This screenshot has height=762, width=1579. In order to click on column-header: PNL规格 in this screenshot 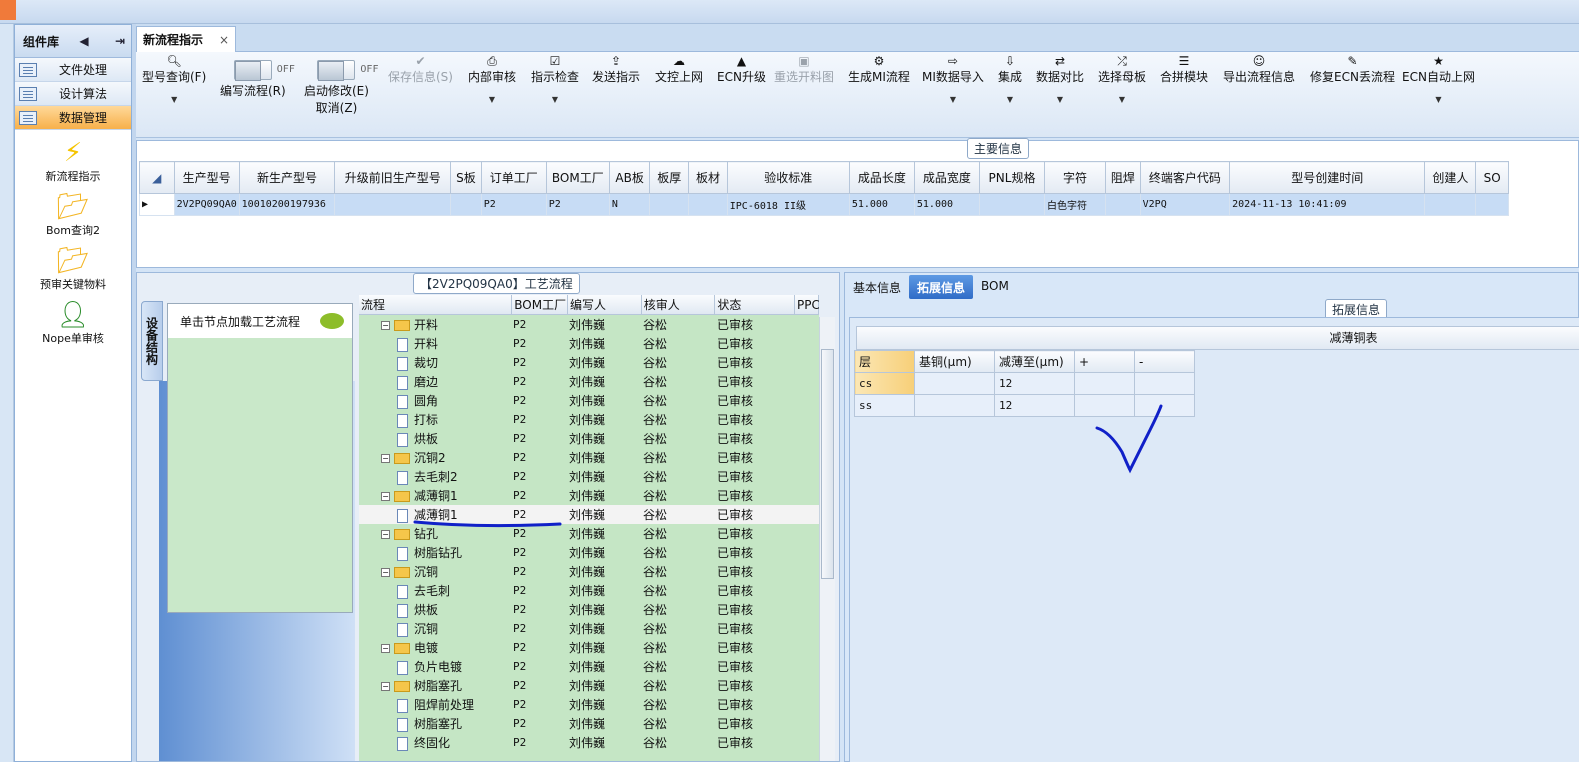, I will do `click(1012, 177)`.